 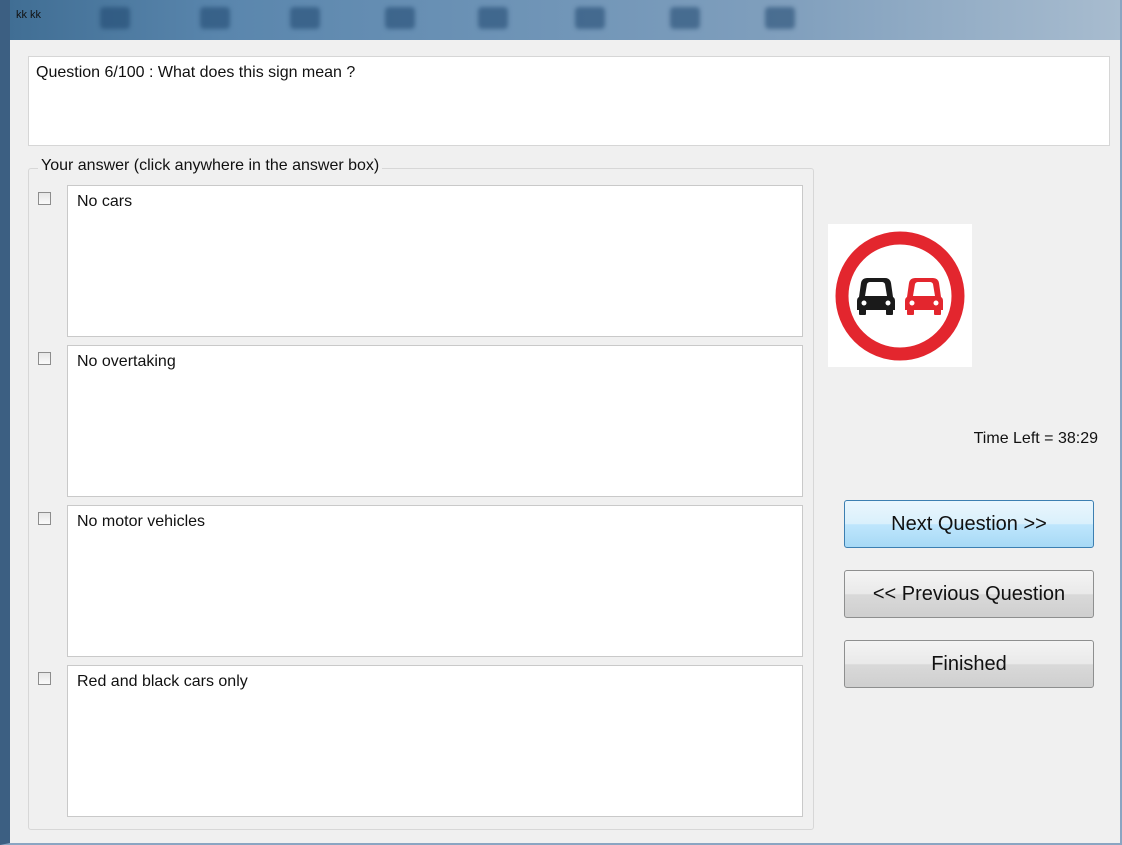 What do you see at coordinates (900, 295) in the screenshot?
I see `no-overtaking-sign-icon` at bounding box center [900, 295].